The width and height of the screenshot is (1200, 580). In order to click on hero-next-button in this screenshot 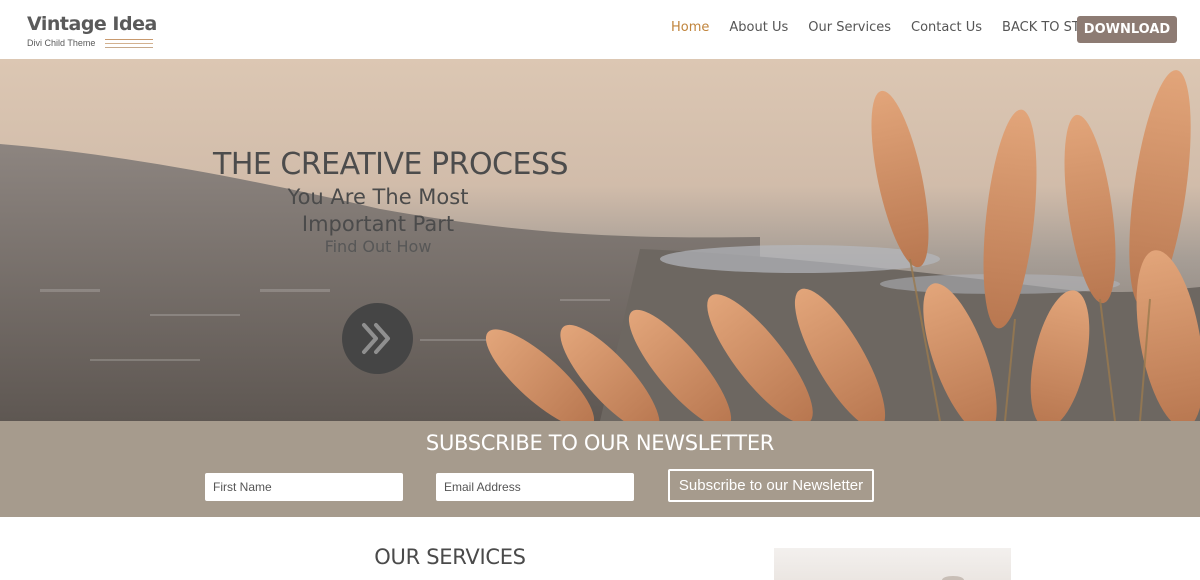, I will do `click(377, 338)`.